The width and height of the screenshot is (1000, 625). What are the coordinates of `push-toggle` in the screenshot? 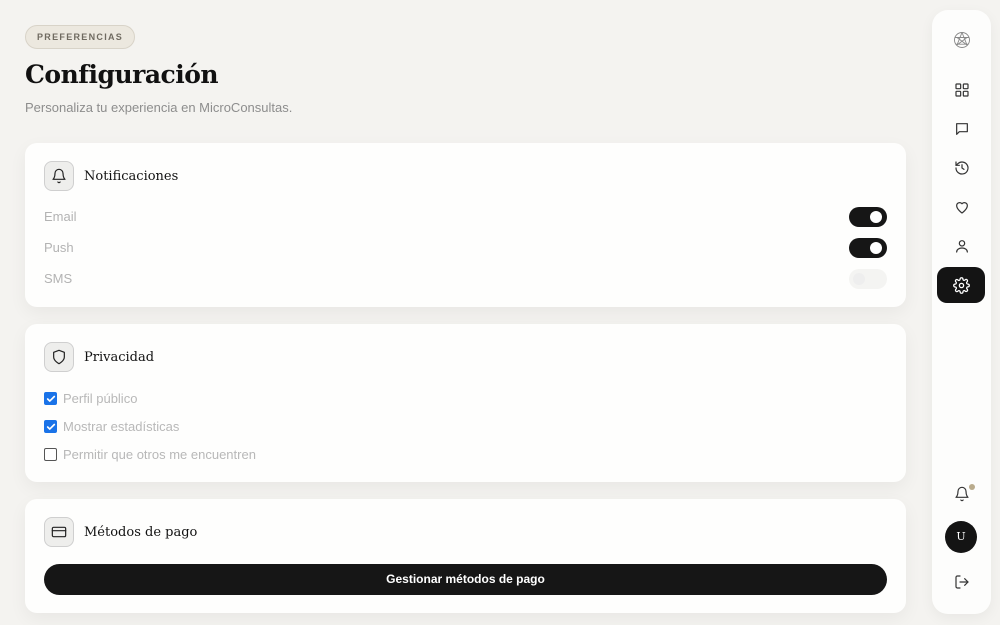 It's located at (868, 248).